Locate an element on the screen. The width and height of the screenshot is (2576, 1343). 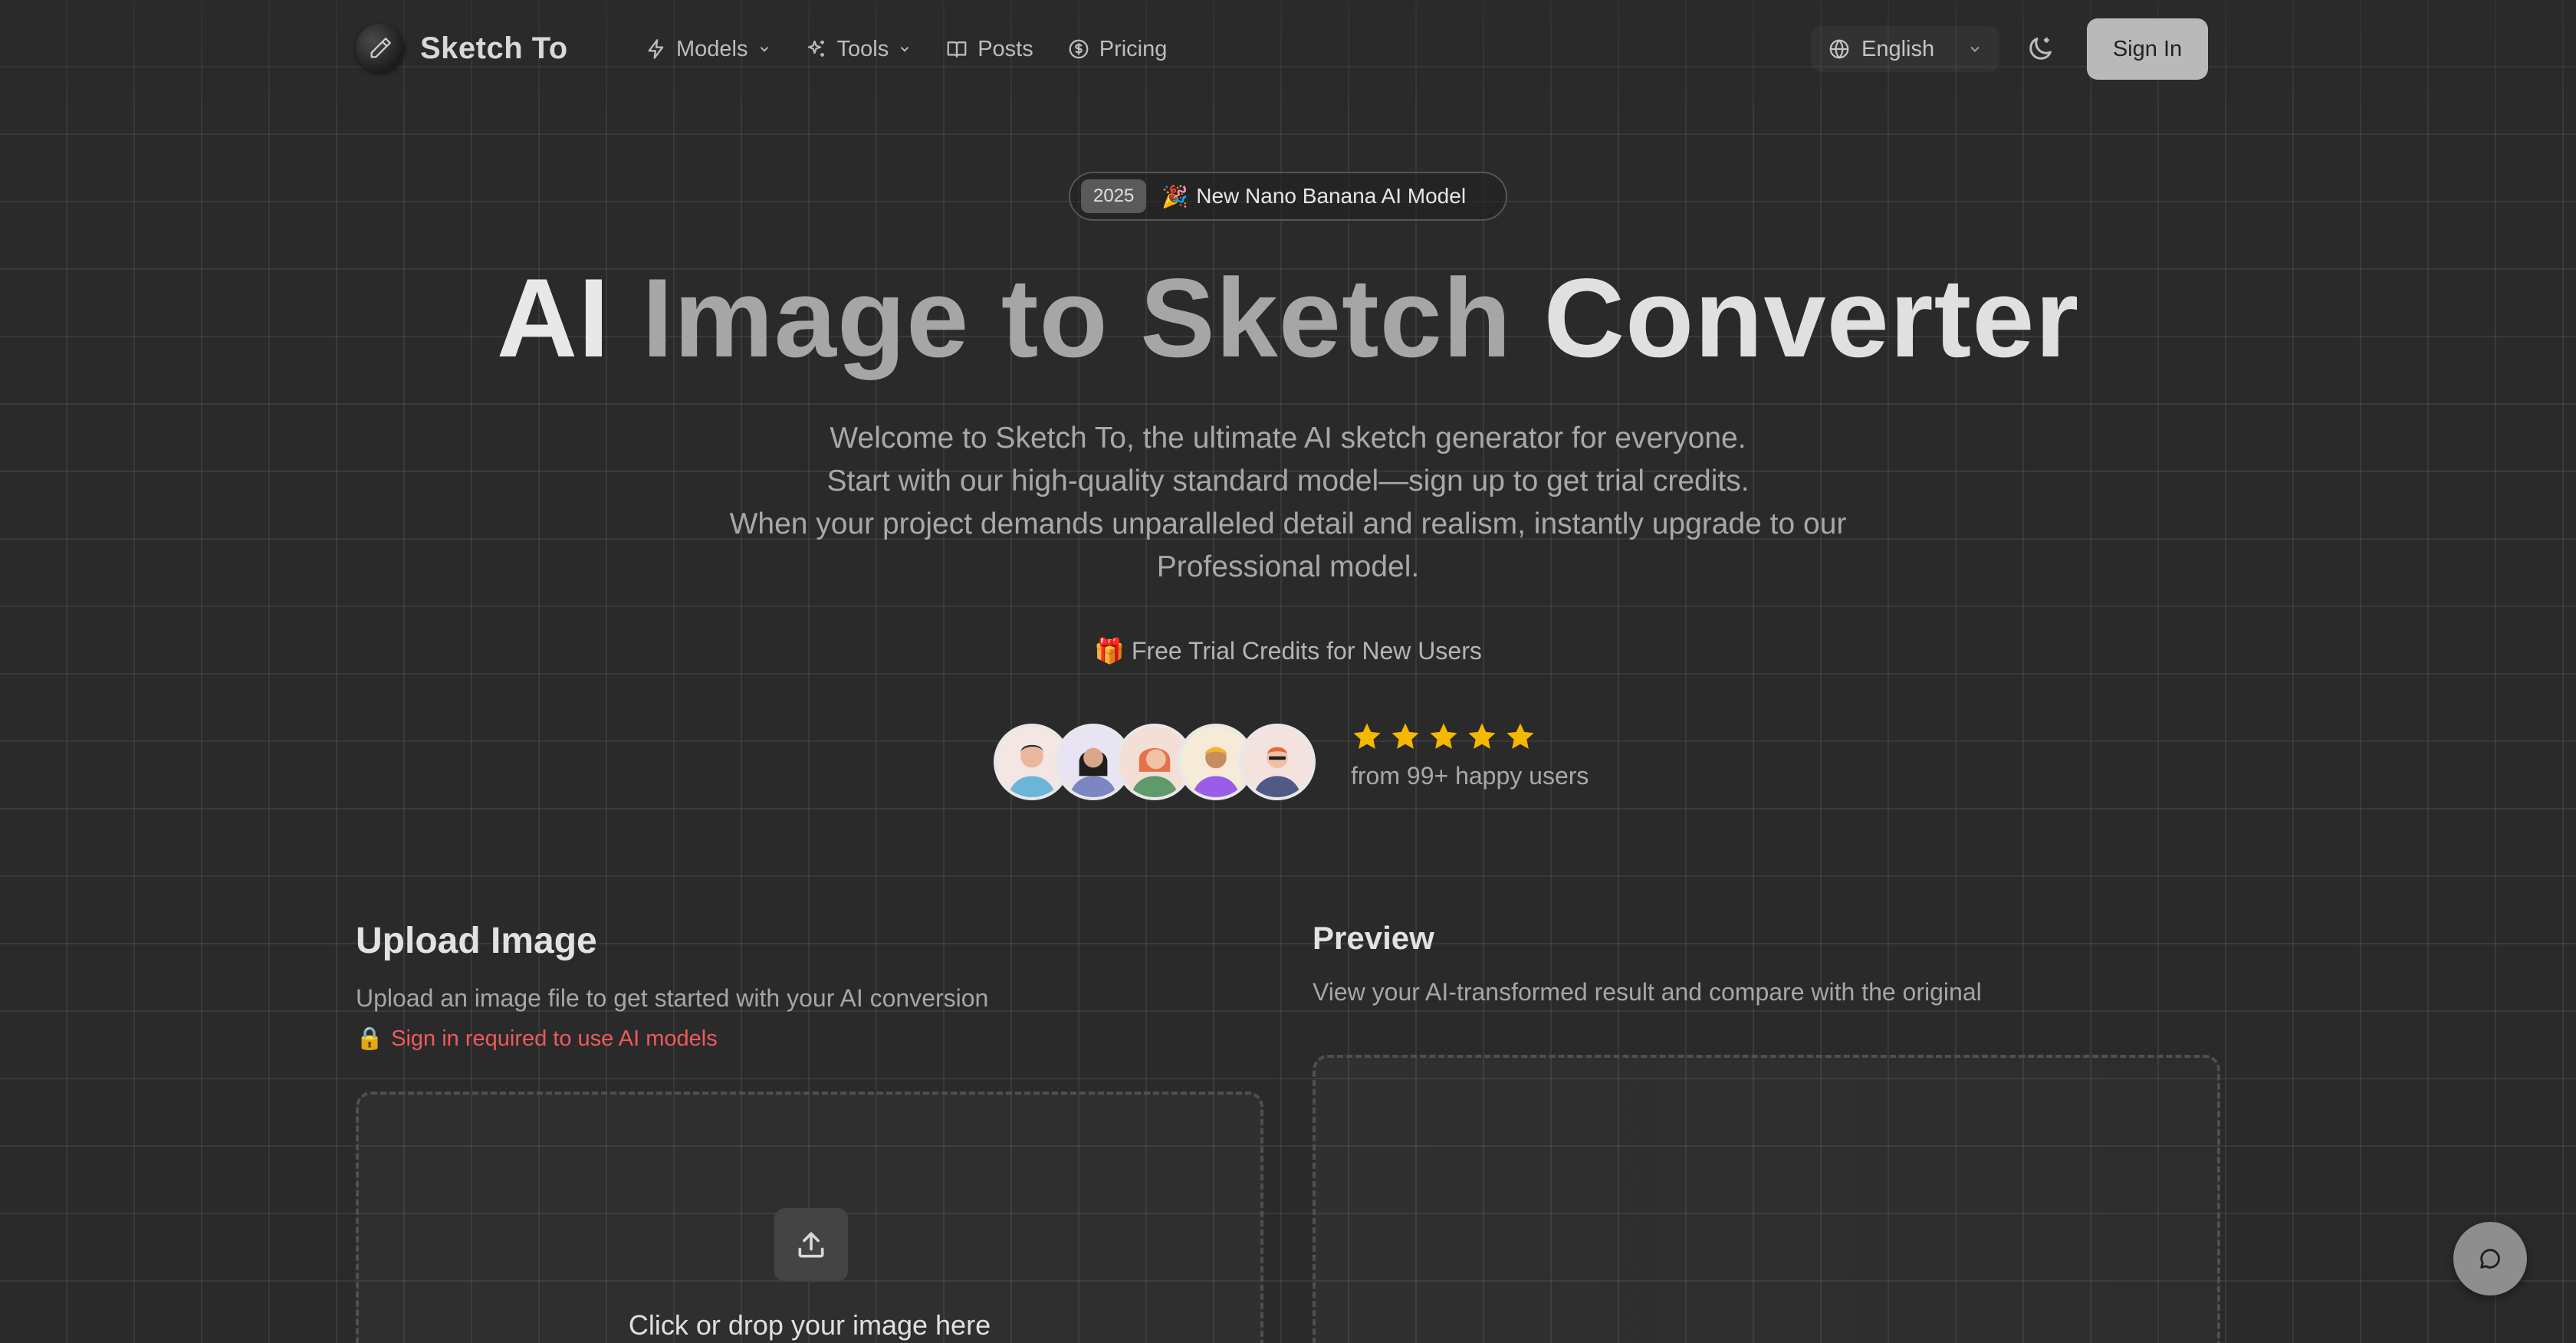
nav-tools: Tools is located at coordinates (859, 49).